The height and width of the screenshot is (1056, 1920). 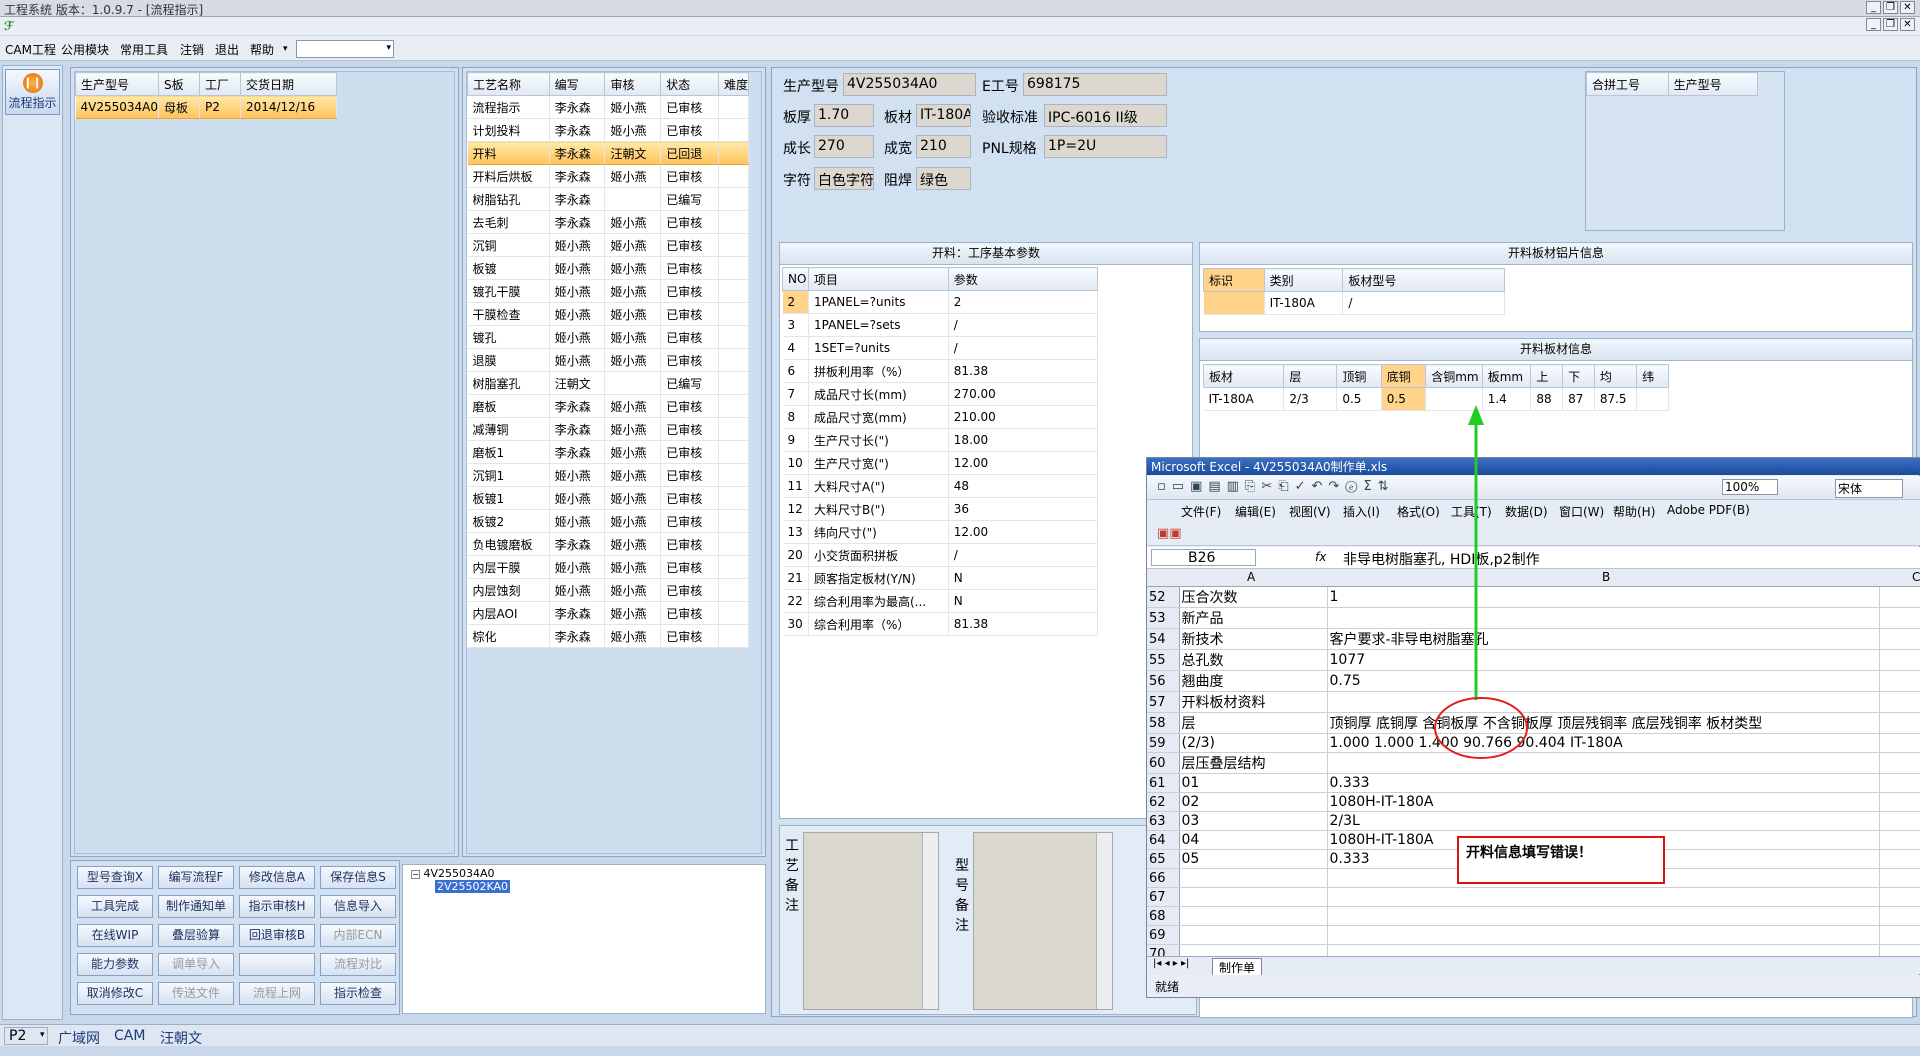 What do you see at coordinates (1476, 415) in the screenshot?
I see `annotation-arrow-head` at bounding box center [1476, 415].